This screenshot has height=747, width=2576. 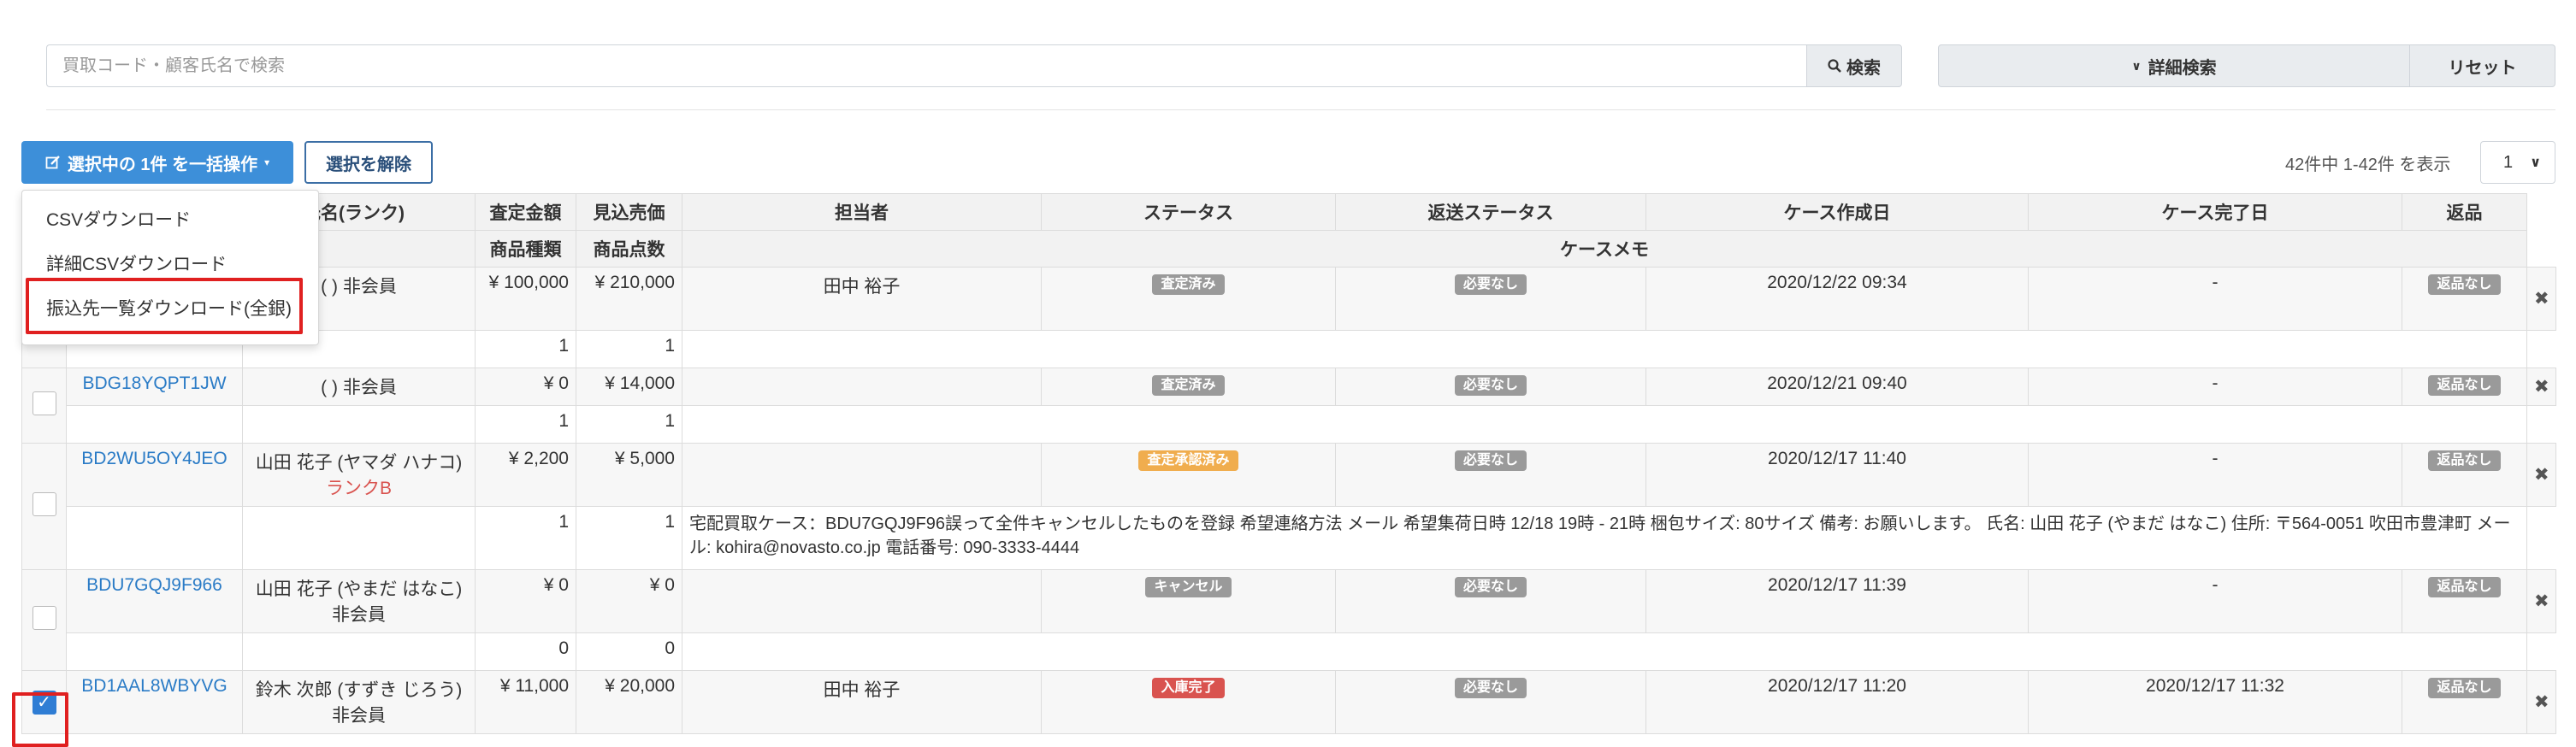 What do you see at coordinates (2541, 212) in the screenshot?
I see `header-action` at bounding box center [2541, 212].